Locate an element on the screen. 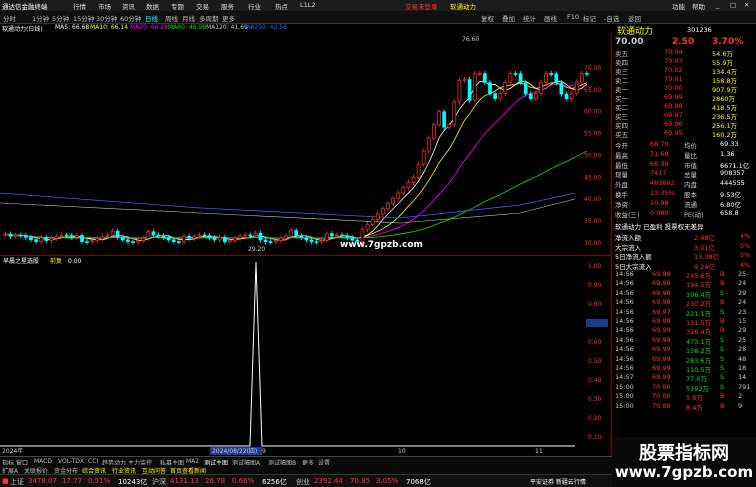 The image size is (756, 487). indicator-tab: VOL-TDX is located at coordinates (71, 461).